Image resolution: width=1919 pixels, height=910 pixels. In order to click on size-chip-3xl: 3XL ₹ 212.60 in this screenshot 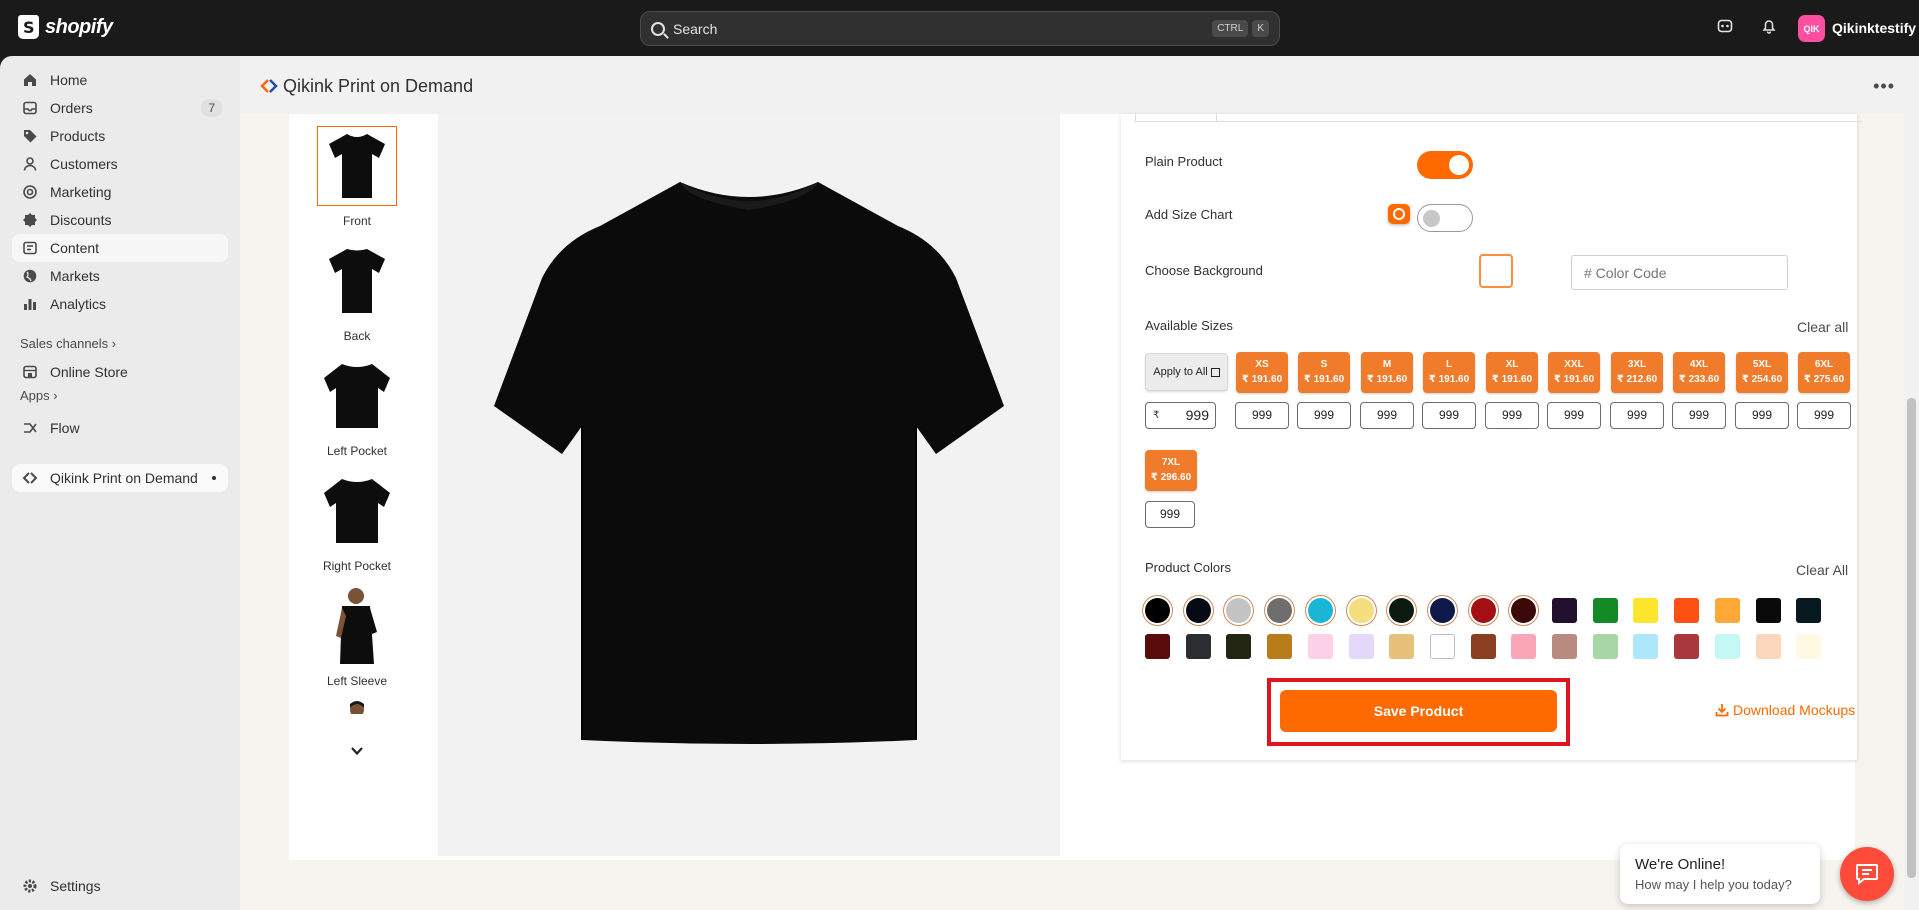, I will do `click(1637, 372)`.